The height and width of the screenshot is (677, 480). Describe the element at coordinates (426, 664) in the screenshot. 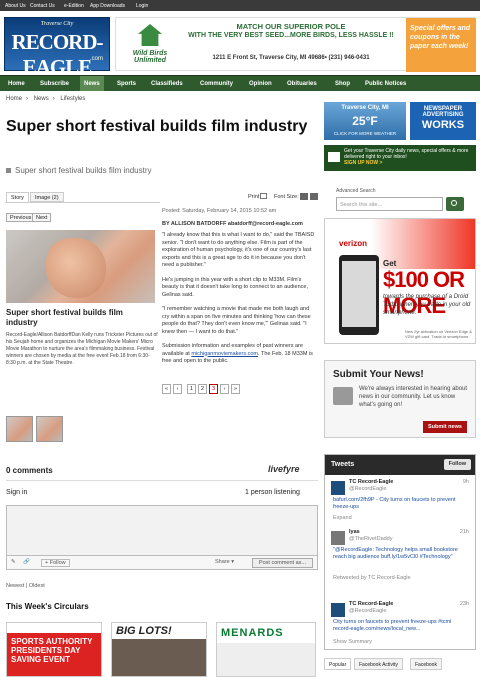

I see `tab-facebook: Facebook` at that location.